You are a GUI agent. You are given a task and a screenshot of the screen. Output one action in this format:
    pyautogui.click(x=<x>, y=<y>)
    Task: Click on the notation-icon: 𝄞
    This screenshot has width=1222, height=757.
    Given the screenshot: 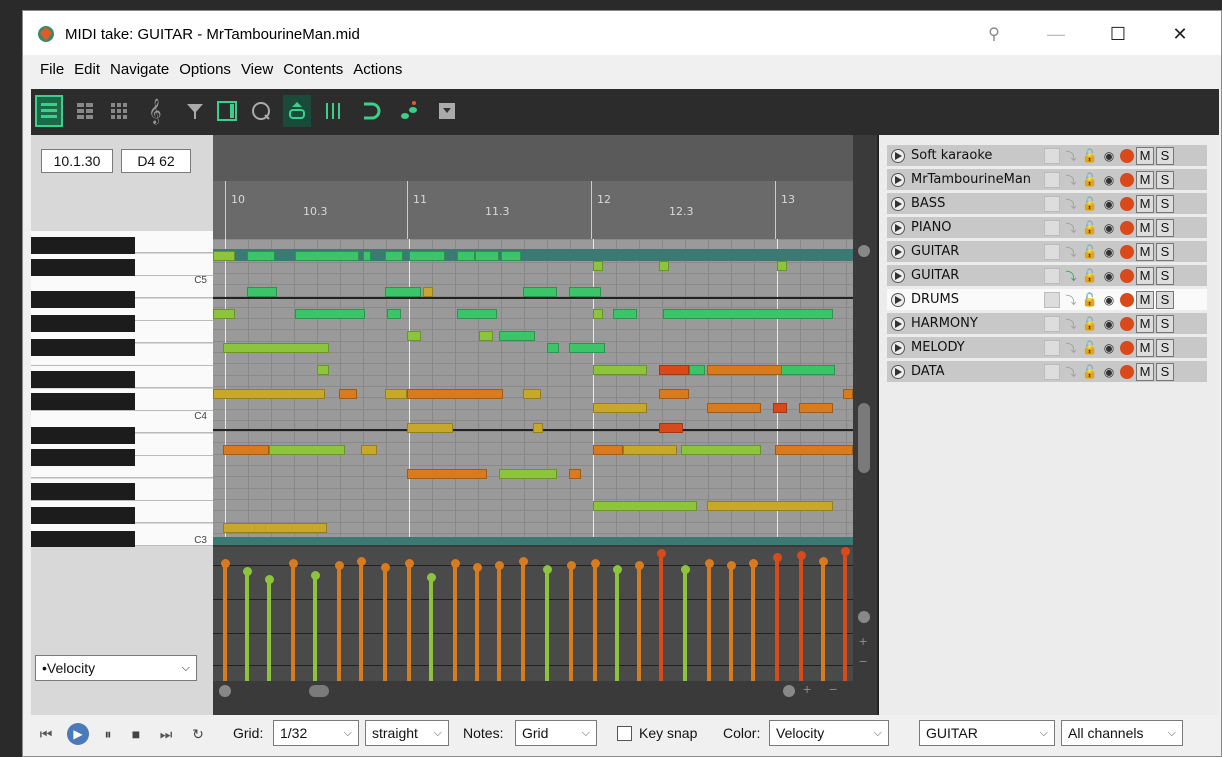 What is the action you would take?
    pyautogui.click(x=155, y=111)
    